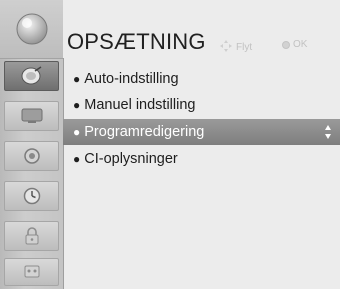  I want to click on menu-item-program-edit: ● Programredigering, so click(201, 132).